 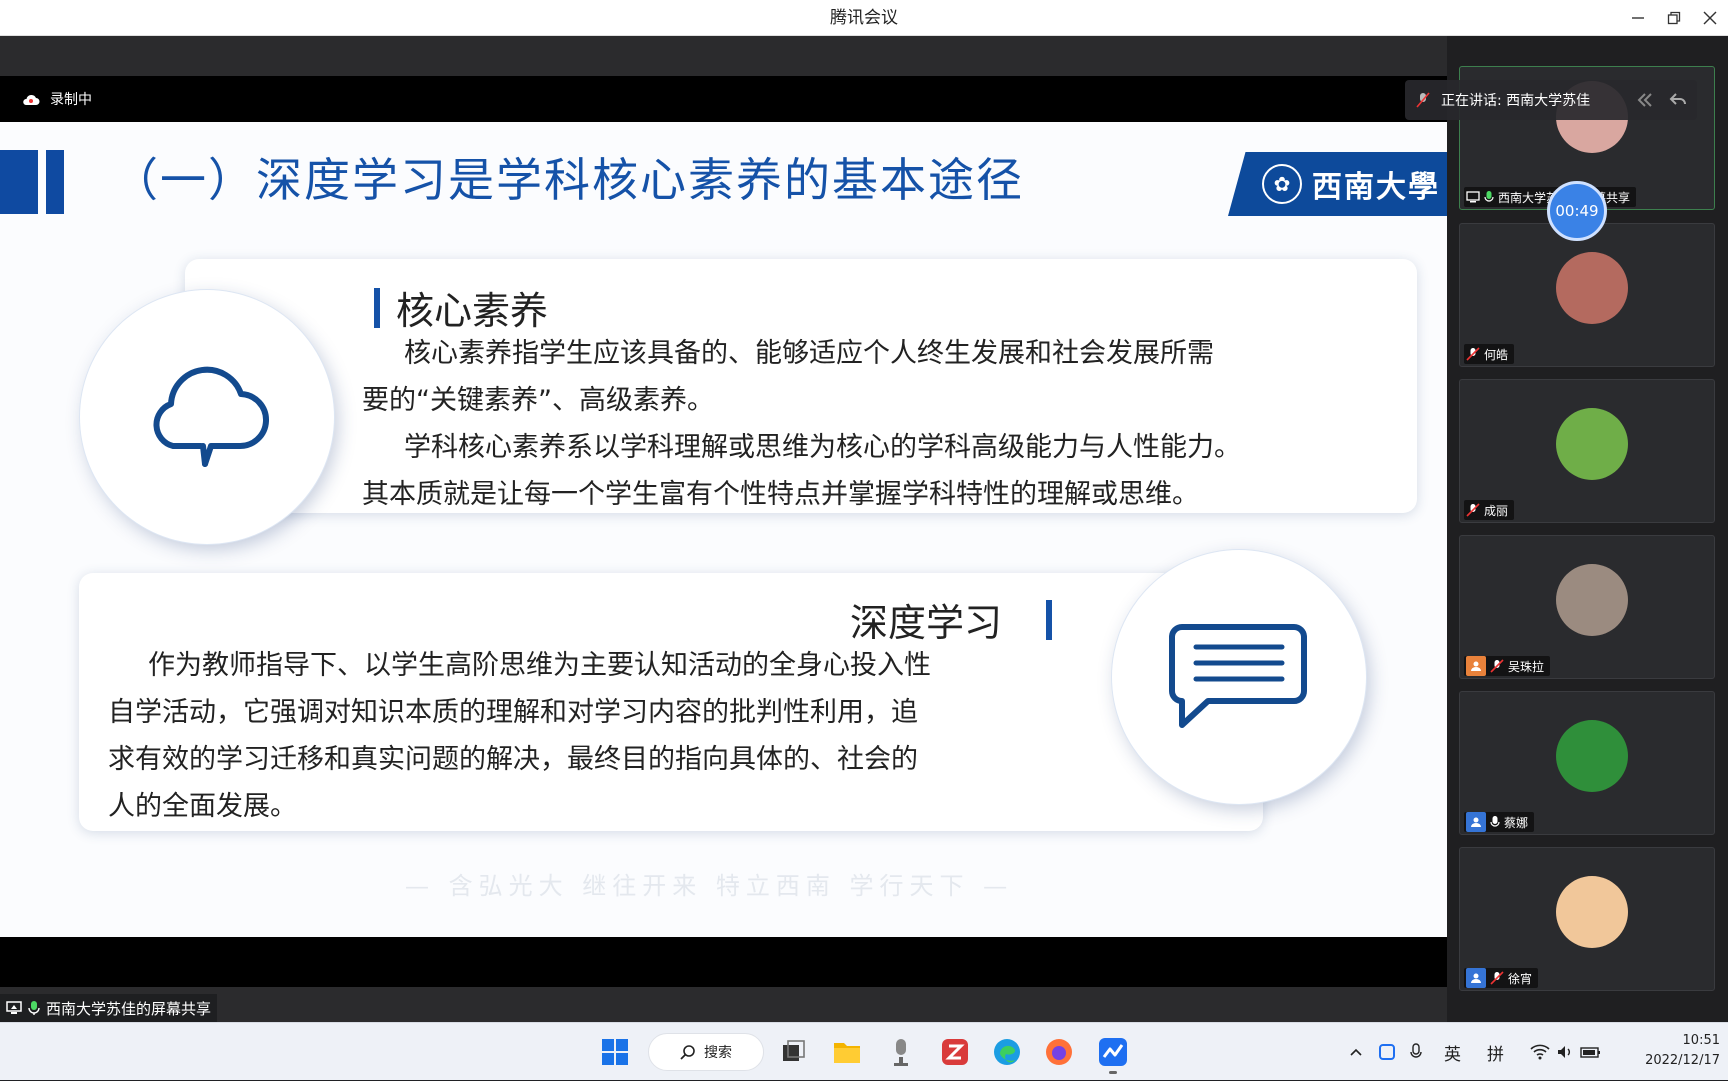 What do you see at coordinates (1577, 211) in the screenshot?
I see `meeting-timer: 00:49` at bounding box center [1577, 211].